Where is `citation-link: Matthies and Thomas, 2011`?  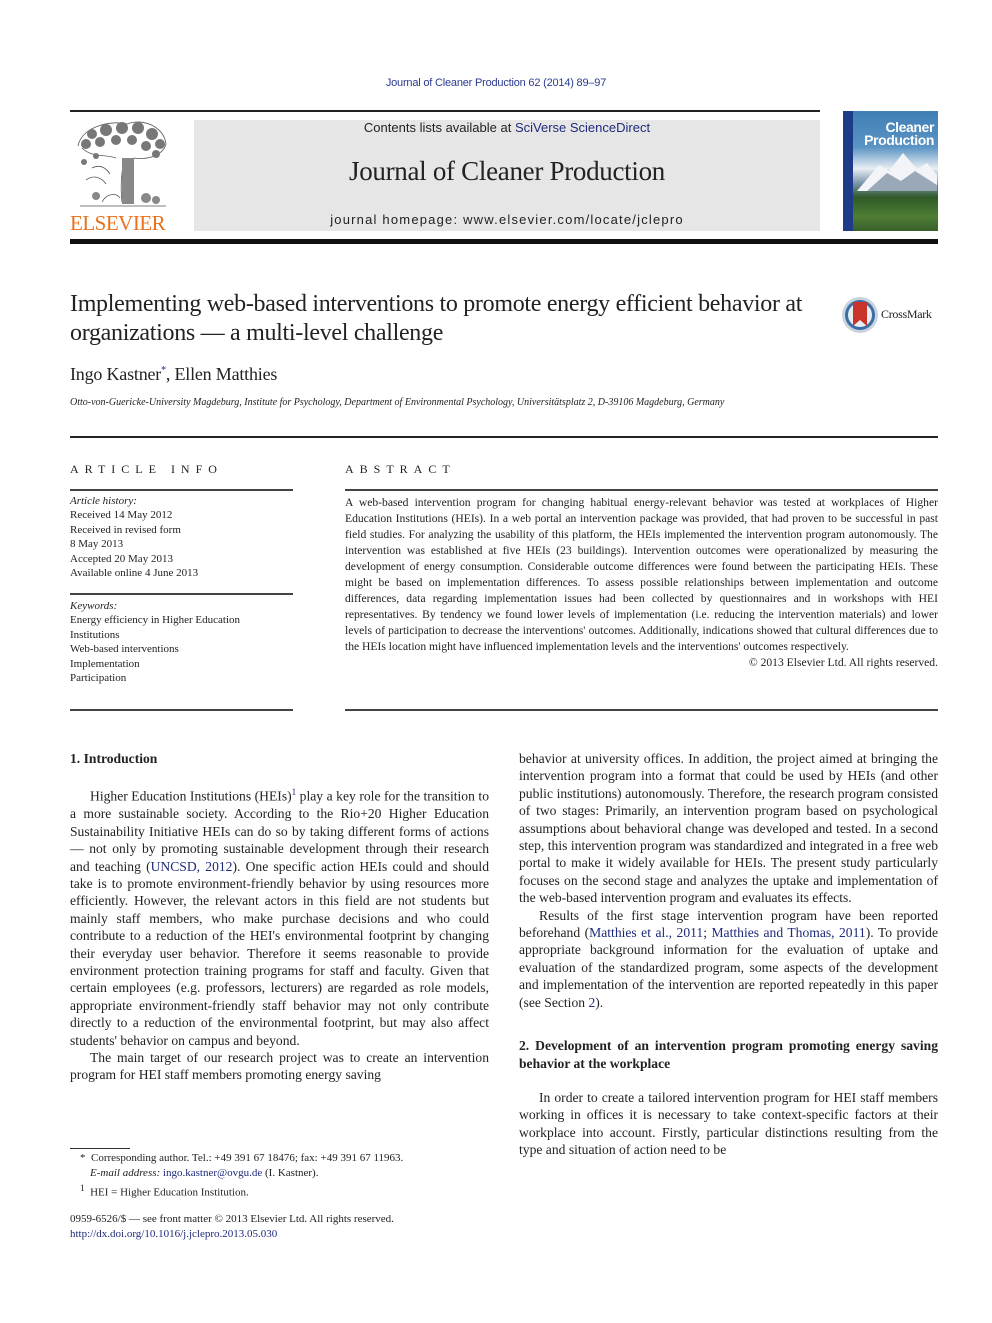 citation-link: Matthies and Thomas, 2011 is located at coordinates (788, 932).